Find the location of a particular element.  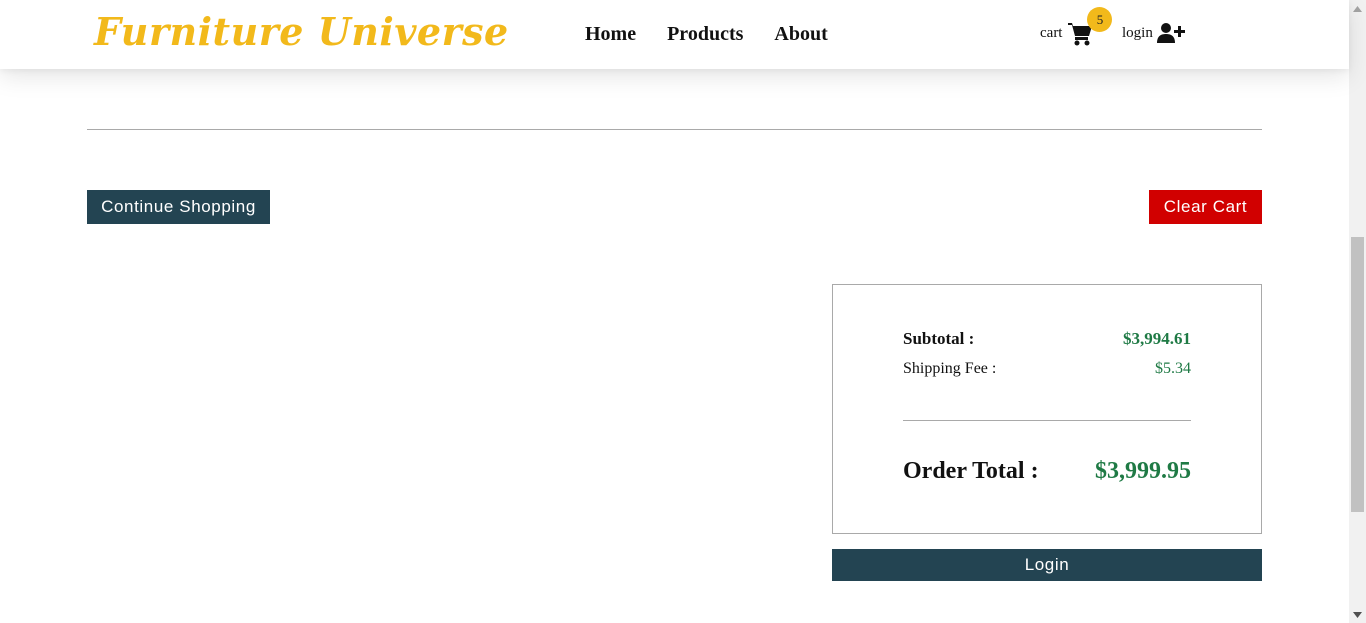

subtotal-label: Subtotal : is located at coordinates (939, 338).